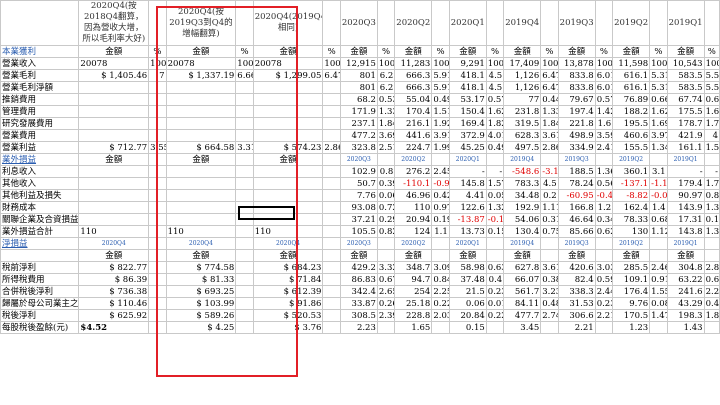 This screenshot has height=405, width=720. What do you see at coordinates (631, 123) in the screenshot?
I see `table-cell: 195.5` at bounding box center [631, 123].